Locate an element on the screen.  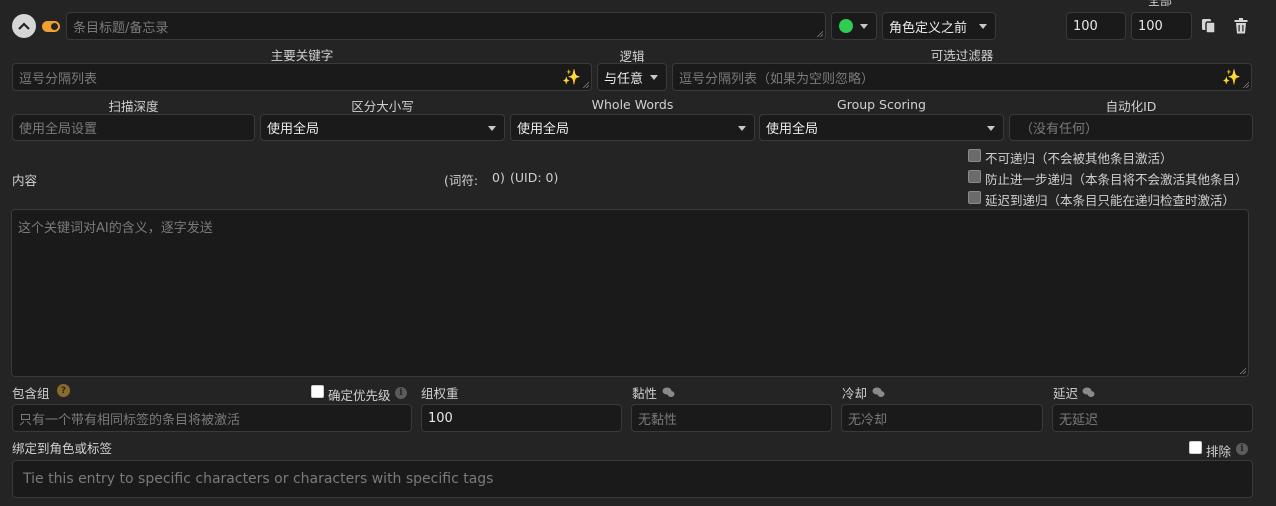
prioritize-label: 确定优先级 is located at coordinates (359, 395).